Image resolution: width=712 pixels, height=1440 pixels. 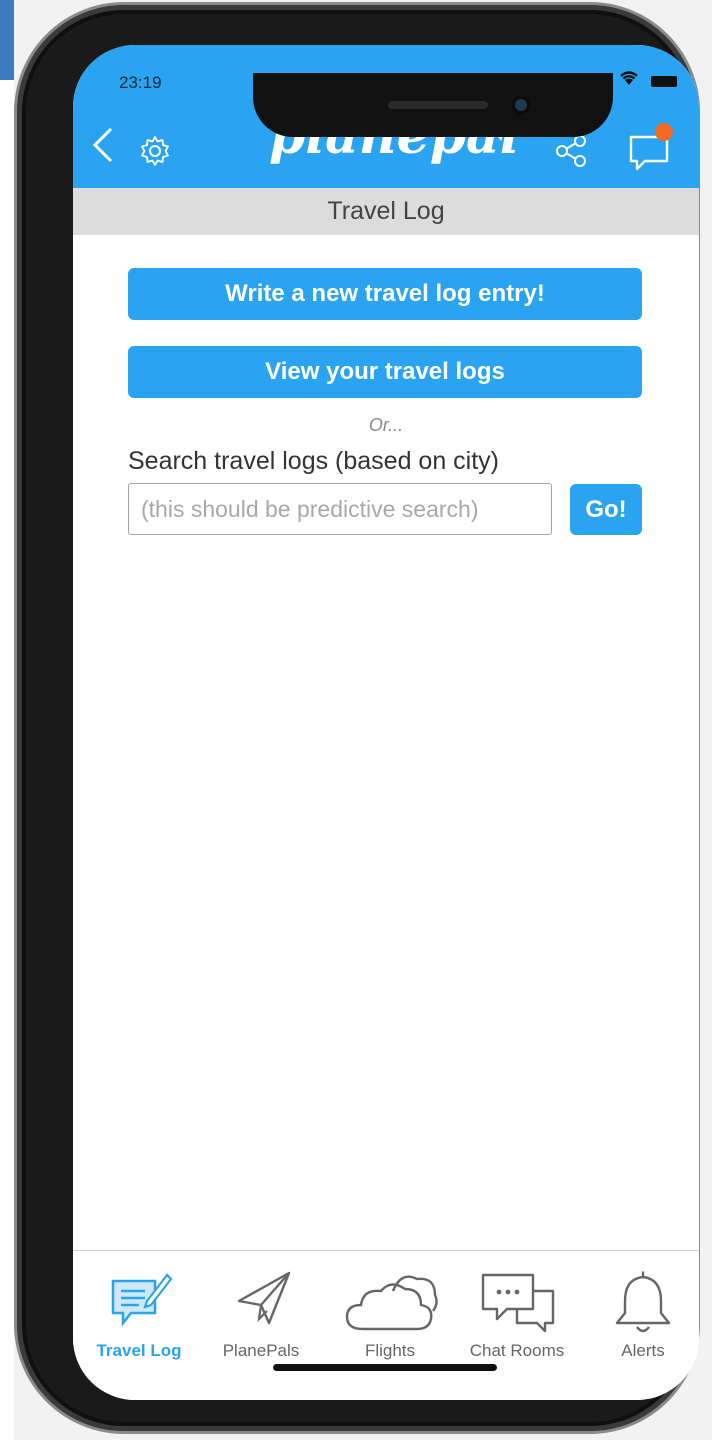 I want to click on tab-flights: Flights, so click(x=390, y=1311).